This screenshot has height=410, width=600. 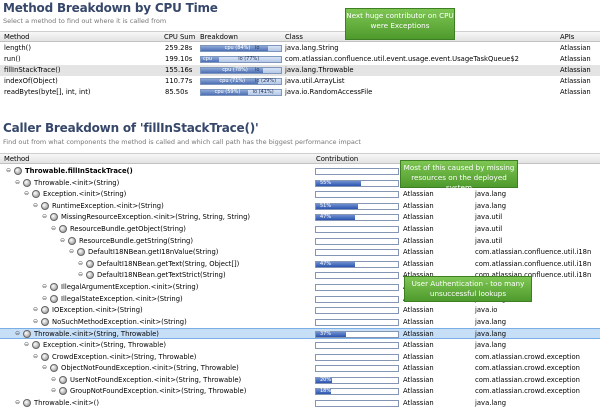 I want to click on method-breakdown-title: Method Breakdown by CPU Time, so click(x=110, y=8).